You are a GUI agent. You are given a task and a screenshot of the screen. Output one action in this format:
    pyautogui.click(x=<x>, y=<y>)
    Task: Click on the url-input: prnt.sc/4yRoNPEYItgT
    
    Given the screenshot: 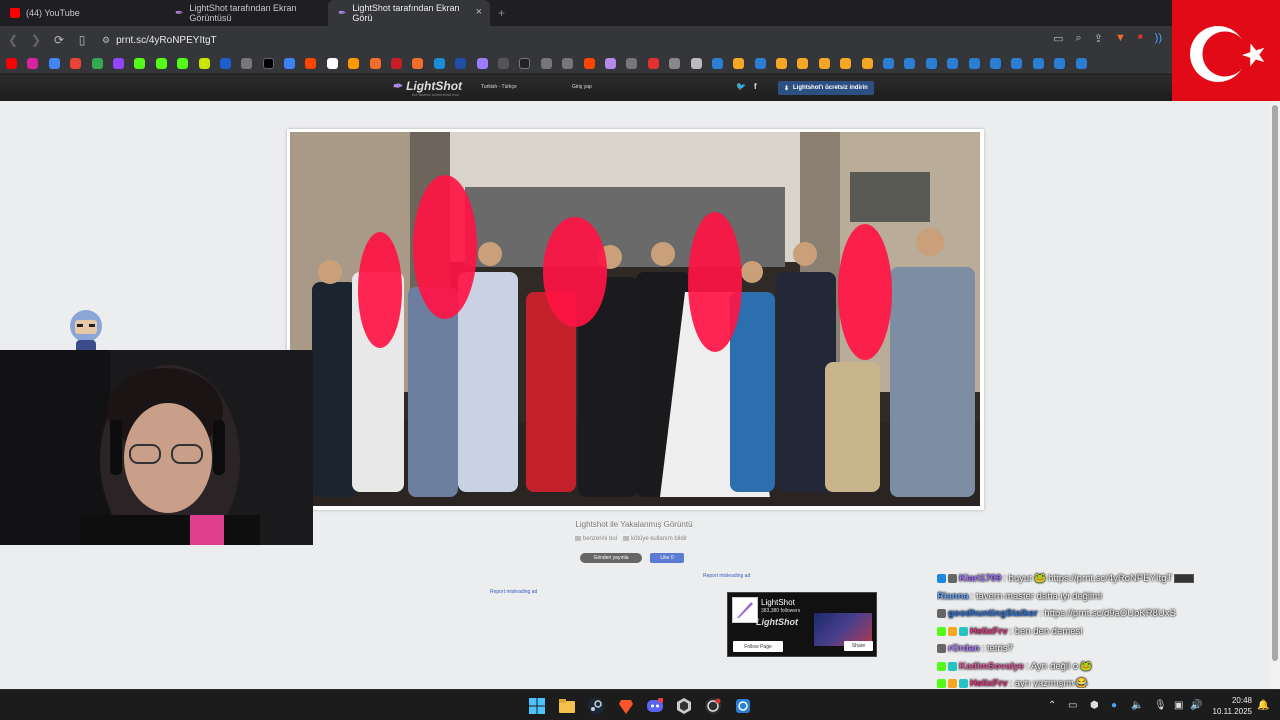 What is the action you would take?
    pyautogui.click(x=166, y=40)
    